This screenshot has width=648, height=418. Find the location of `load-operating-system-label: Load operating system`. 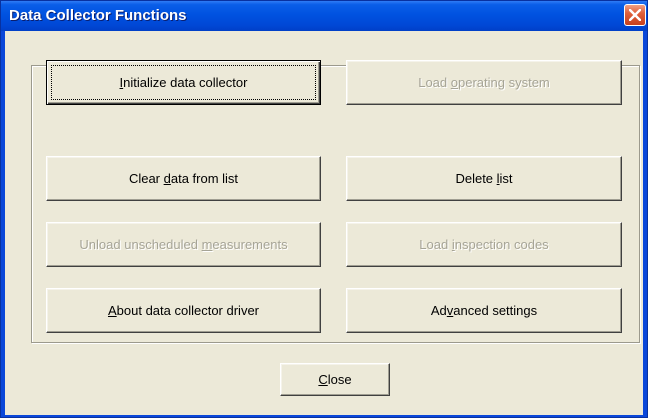

load-operating-system-label: Load operating system is located at coordinates (484, 82).